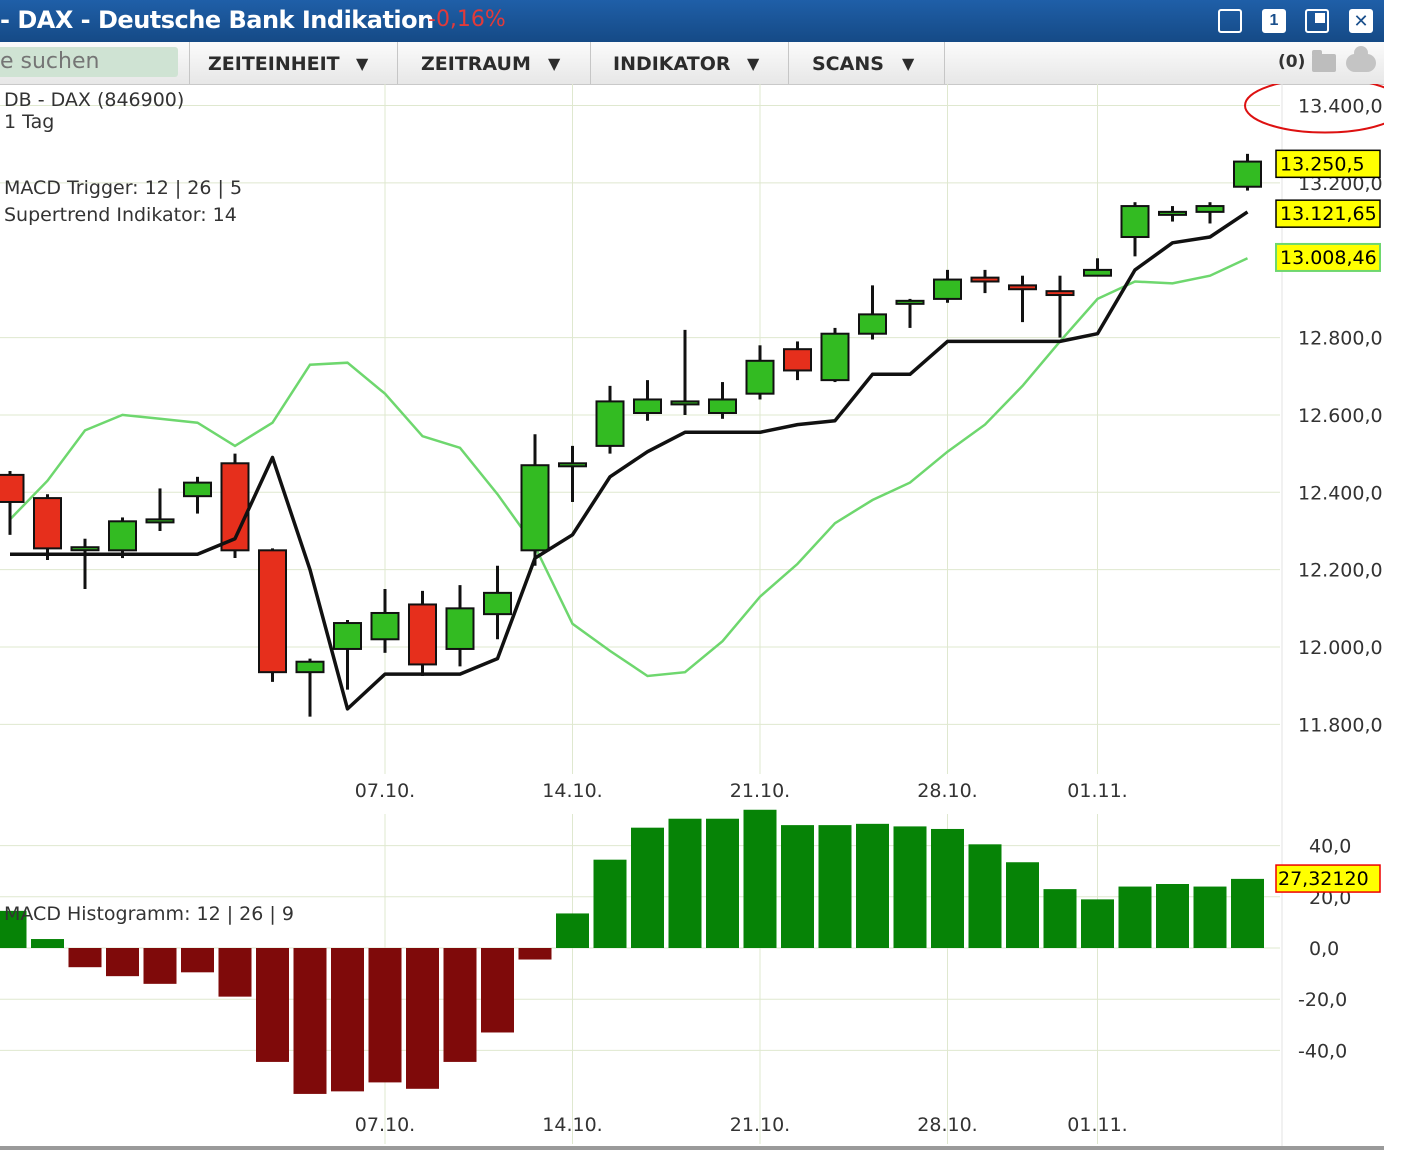 The width and height of the screenshot is (1407, 1150). I want to click on y-tick-label: 0,0, so click(1324, 949).